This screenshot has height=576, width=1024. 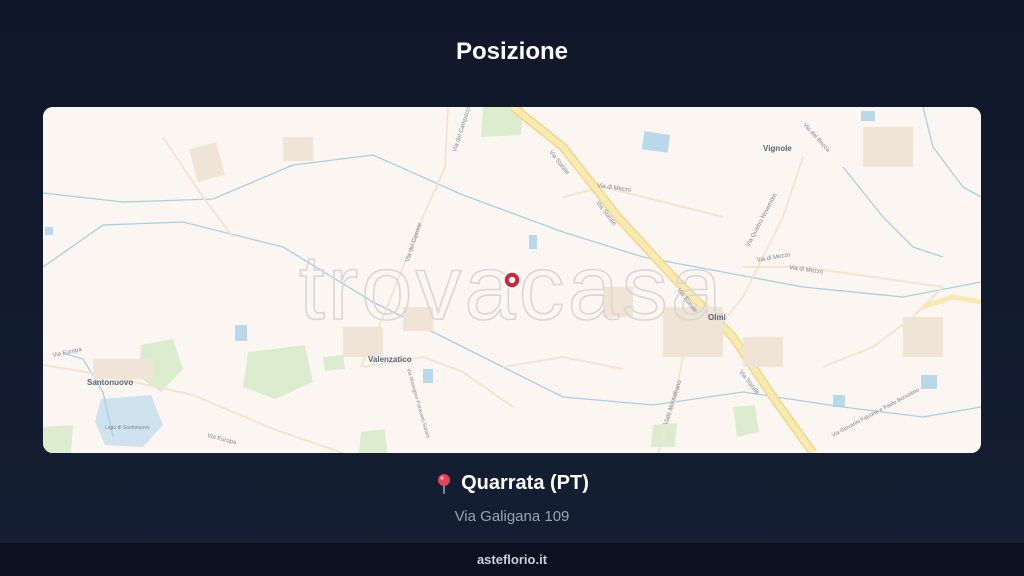 I want to click on footer-site-link: asteflorio.it, so click(x=512, y=559).